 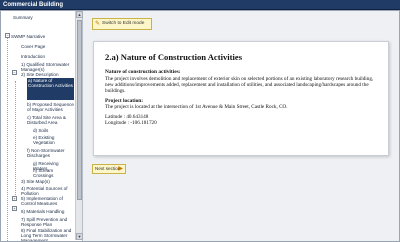 What do you see at coordinates (53, 130) in the screenshot?
I see `tree-item-soils: d) Soils` at bounding box center [53, 130].